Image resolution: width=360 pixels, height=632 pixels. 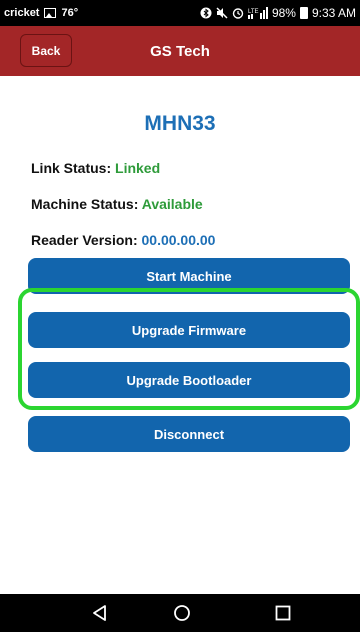 What do you see at coordinates (71, 168) in the screenshot?
I see `link-status-label: Link Status:` at bounding box center [71, 168].